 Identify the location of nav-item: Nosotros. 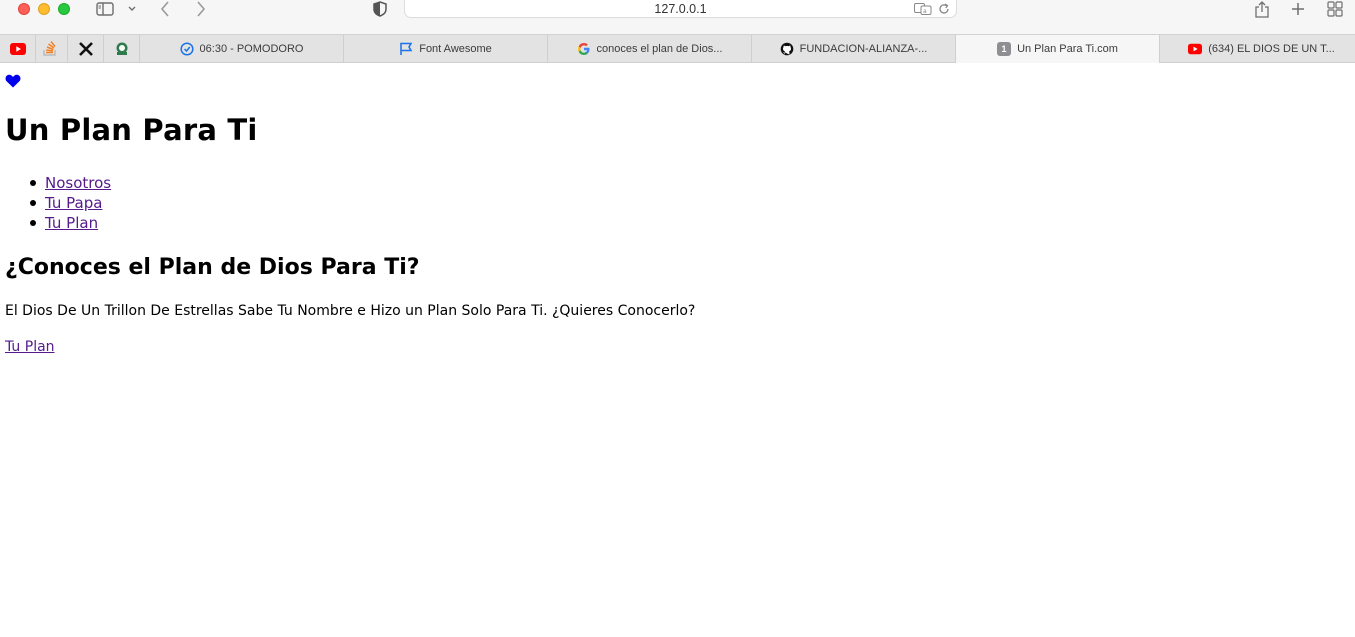
(70, 183).